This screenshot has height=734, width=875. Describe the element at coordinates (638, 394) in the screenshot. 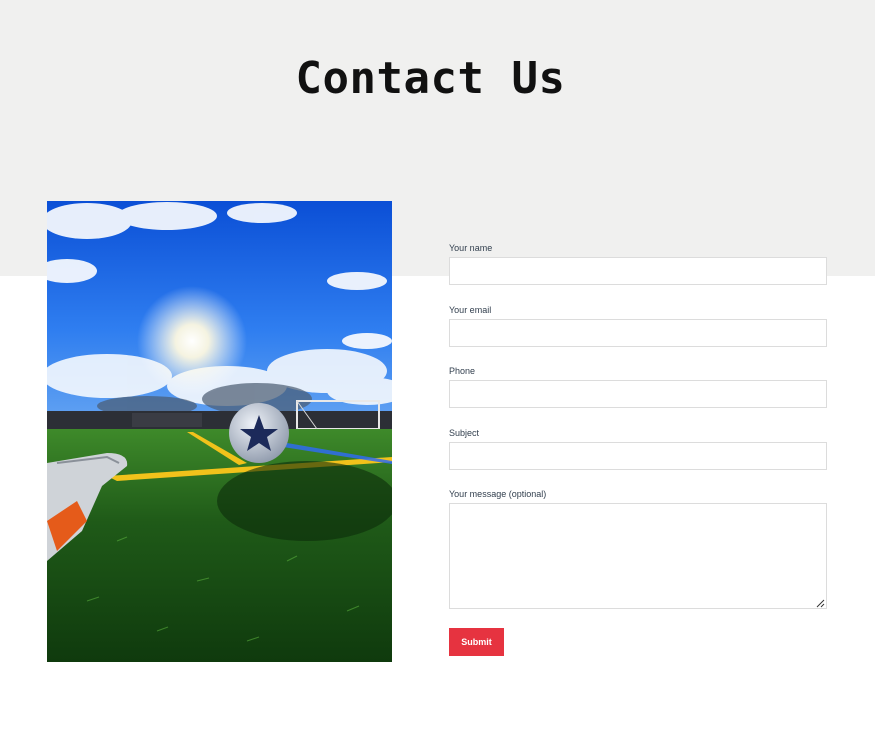

I see `phone-field` at that location.